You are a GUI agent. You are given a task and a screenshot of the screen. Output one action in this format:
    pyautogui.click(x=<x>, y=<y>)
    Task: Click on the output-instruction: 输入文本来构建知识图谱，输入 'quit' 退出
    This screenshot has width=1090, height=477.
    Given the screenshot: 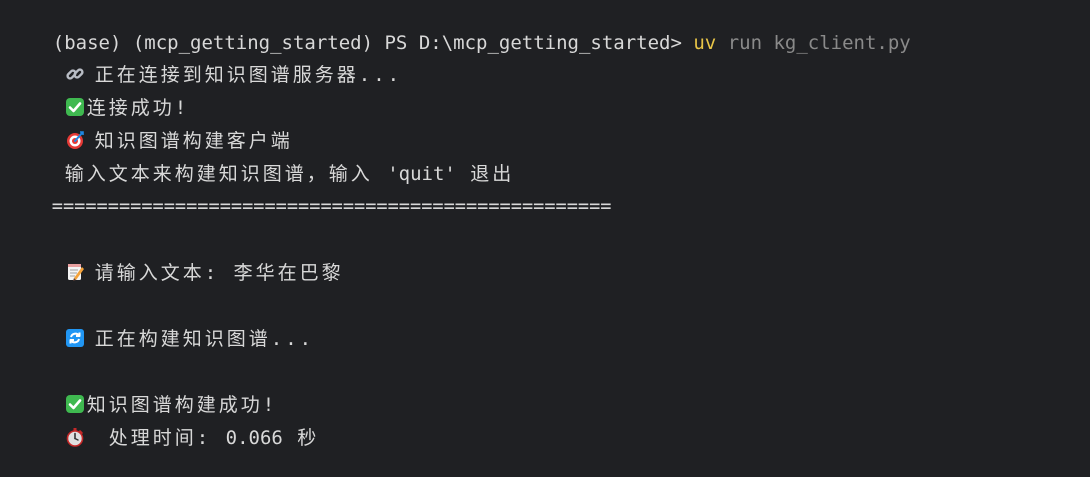 What is the action you would take?
    pyautogui.click(x=260, y=160)
    